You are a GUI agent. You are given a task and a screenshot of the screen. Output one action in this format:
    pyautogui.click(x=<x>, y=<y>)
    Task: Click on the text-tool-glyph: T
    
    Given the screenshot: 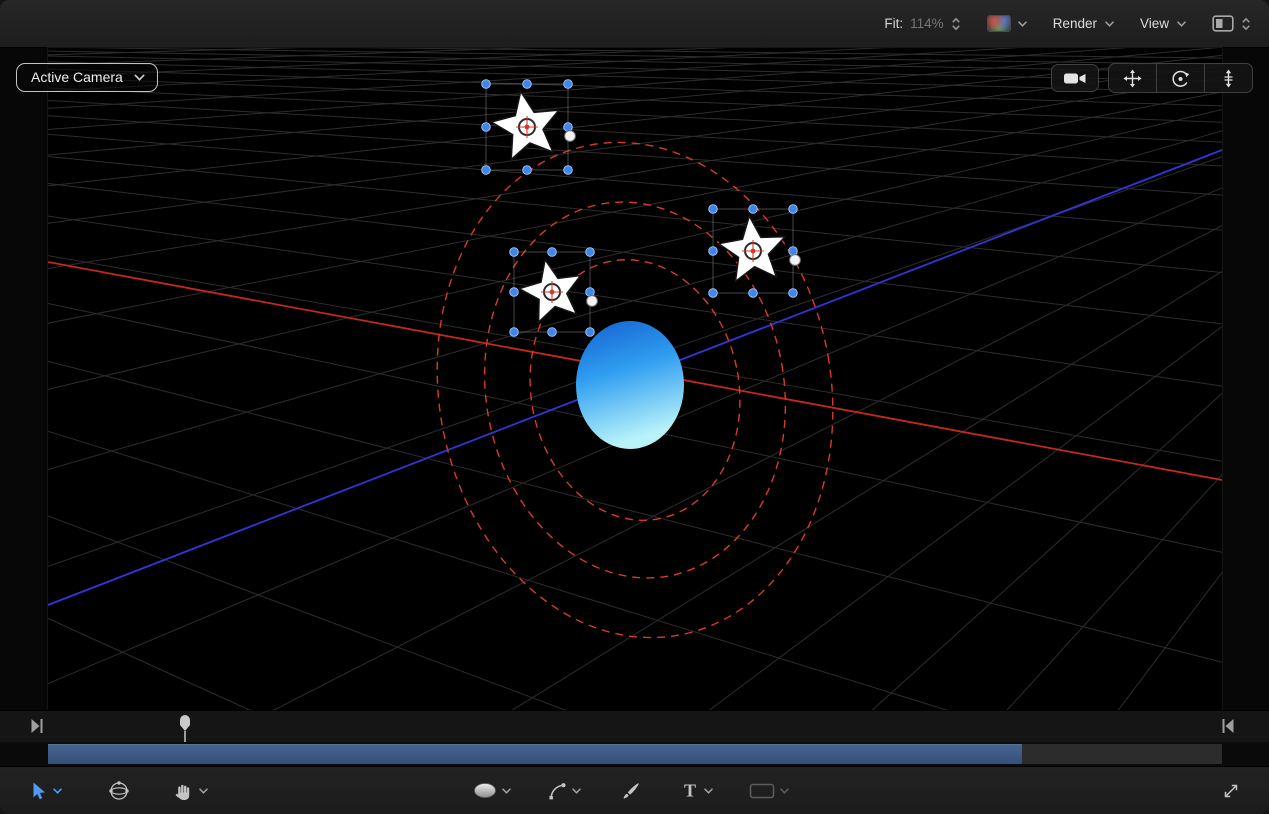 What is the action you would take?
    pyautogui.click(x=690, y=791)
    